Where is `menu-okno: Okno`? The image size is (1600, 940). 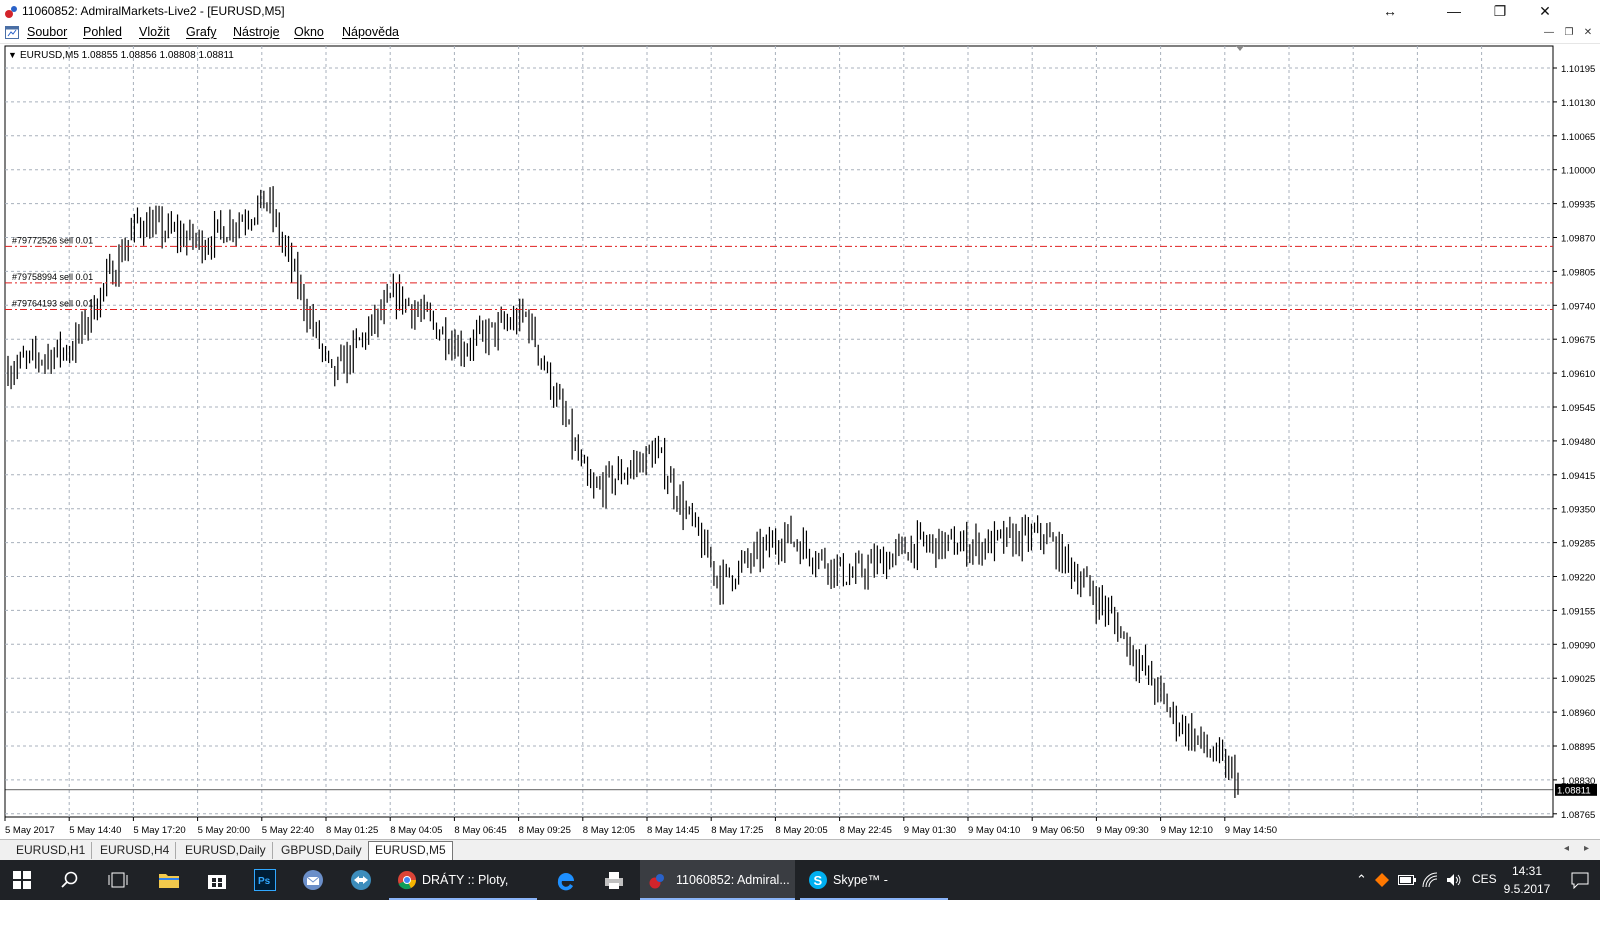
menu-okno: Okno is located at coordinates (309, 32).